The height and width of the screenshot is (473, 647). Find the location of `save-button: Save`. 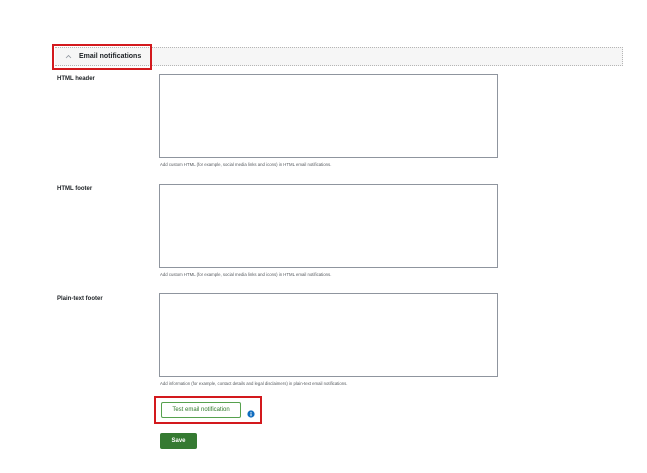

save-button: Save is located at coordinates (178, 441).